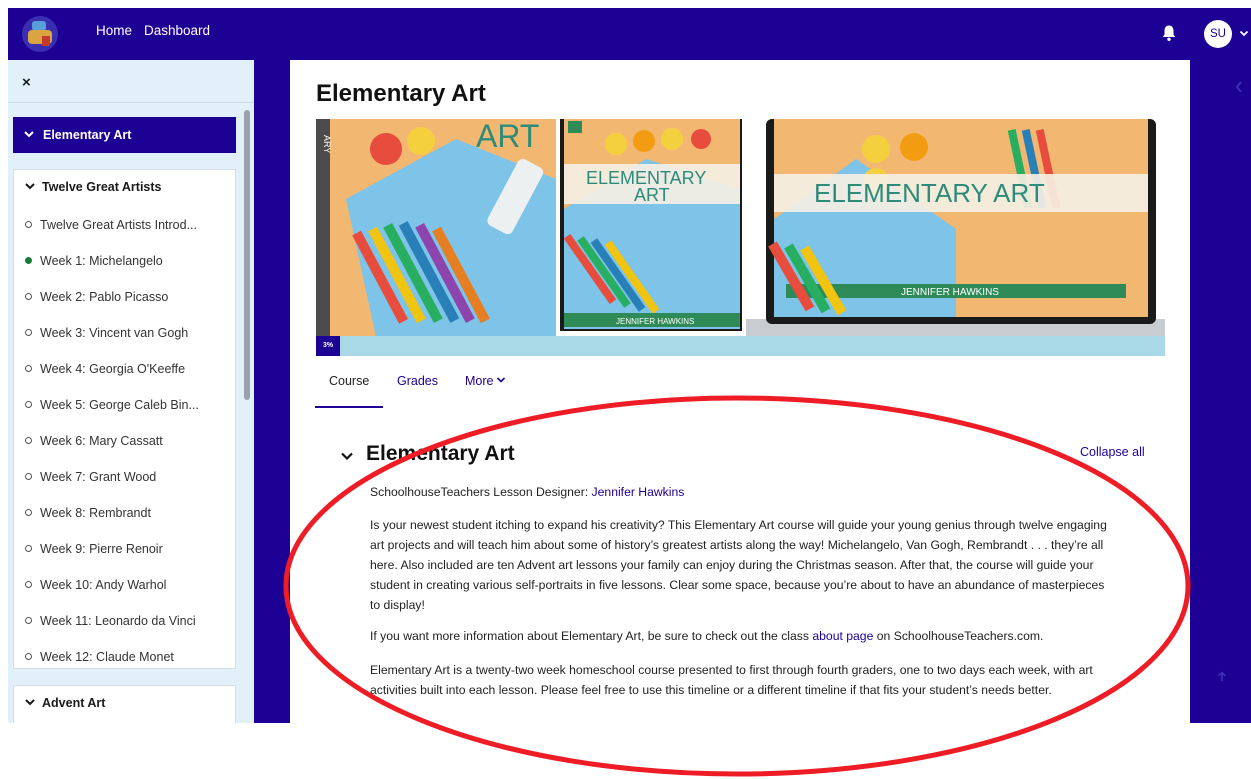 Image resolution: width=1251 pixels, height=779 pixels. I want to click on section-title: Elementary Art, so click(440, 453).